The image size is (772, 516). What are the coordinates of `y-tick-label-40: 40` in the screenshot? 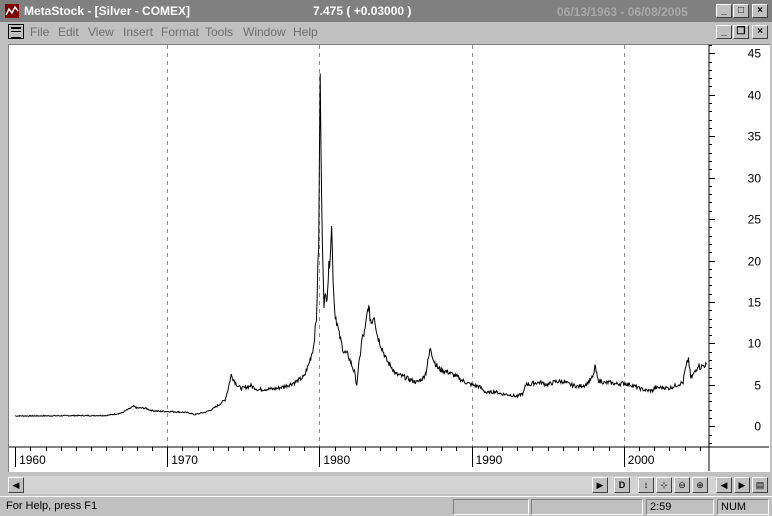 It's located at (755, 96).